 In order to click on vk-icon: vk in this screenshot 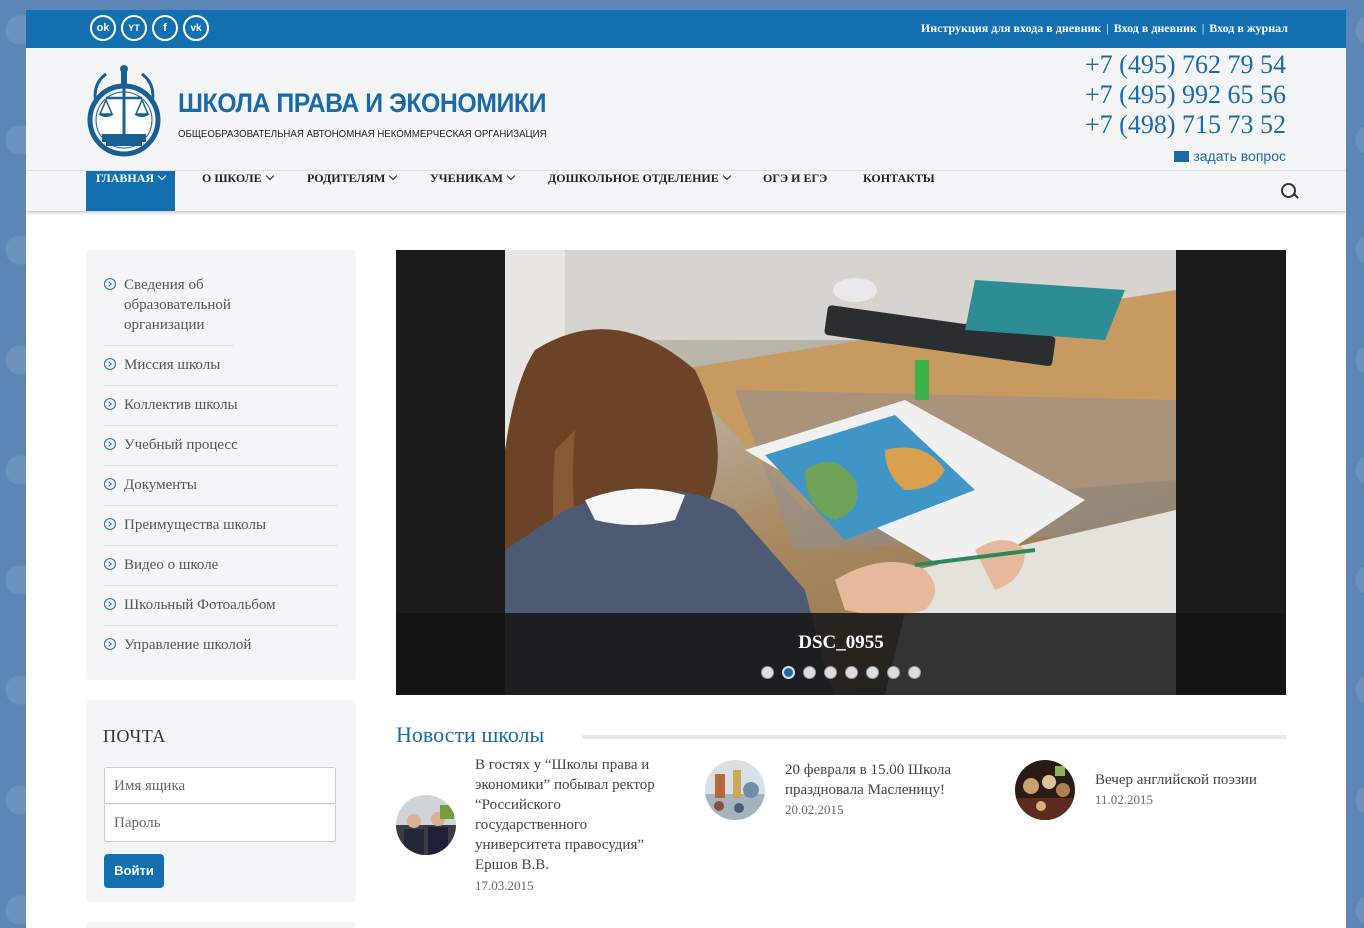, I will do `click(196, 28)`.